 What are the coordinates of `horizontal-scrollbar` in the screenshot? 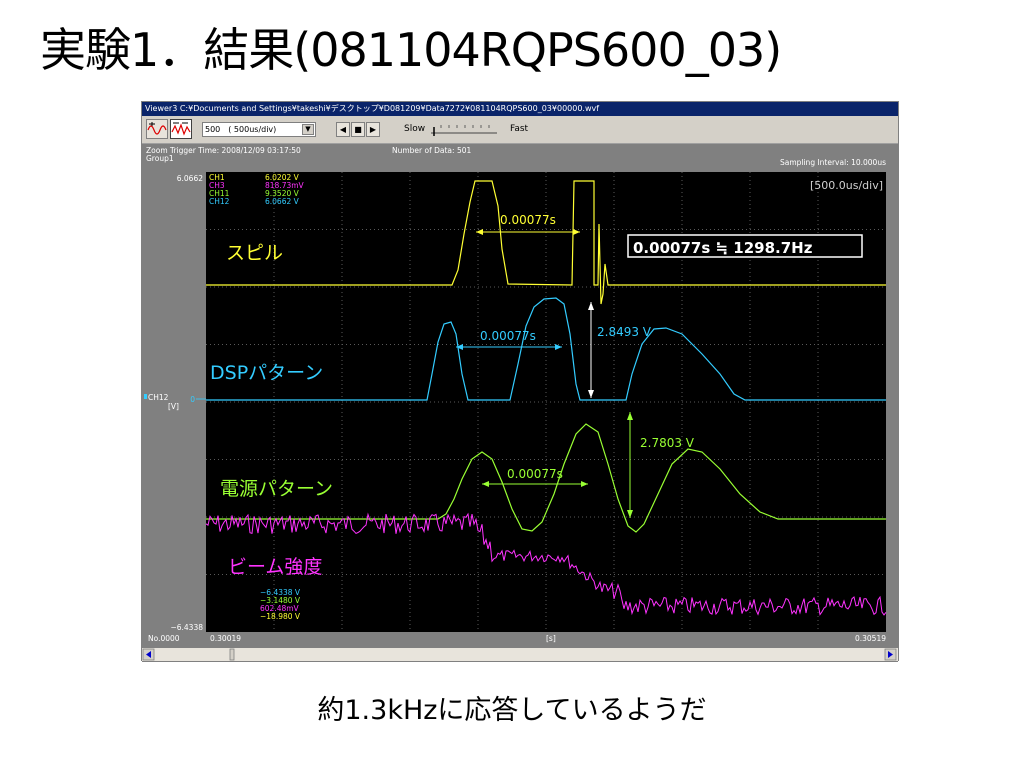 It's located at (520, 654).